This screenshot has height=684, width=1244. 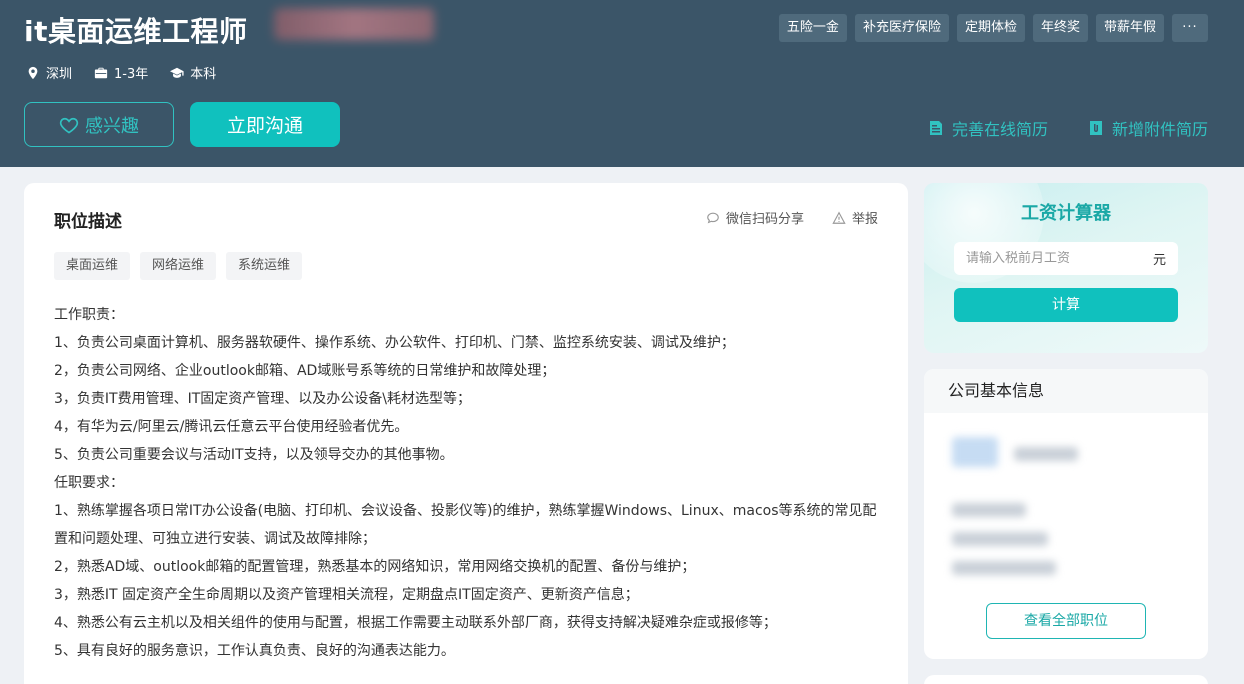 What do you see at coordinates (354, 24) in the screenshot?
I see `salary-redacted` at bounding box center [354, 24].